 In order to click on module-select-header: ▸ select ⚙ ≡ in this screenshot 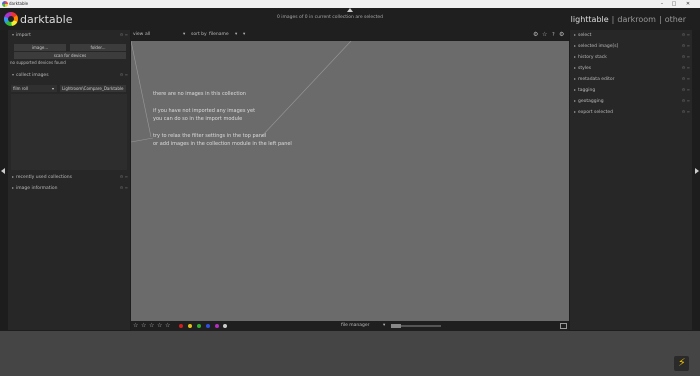, I will do `click(631, 34)`.